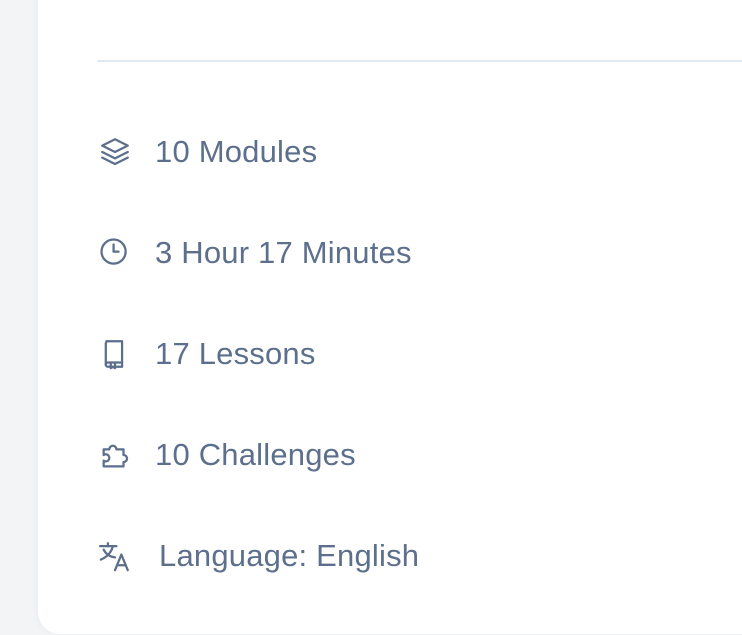 This screenshot has height=635, width=742. I want to click on translate-icon, so click(116, 556).